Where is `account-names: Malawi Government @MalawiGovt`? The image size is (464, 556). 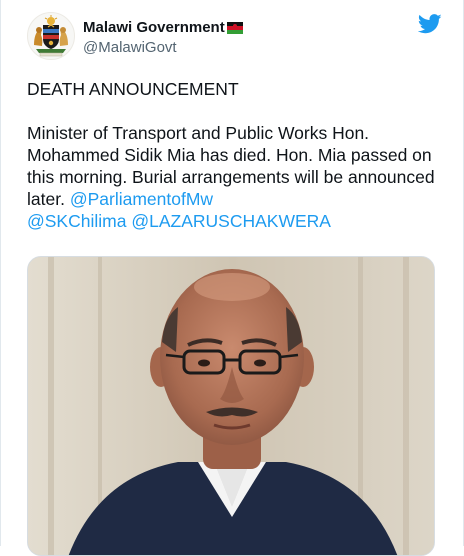
account-names: Malawi Government @MalawiGovt is located at coordinates (163, 37).